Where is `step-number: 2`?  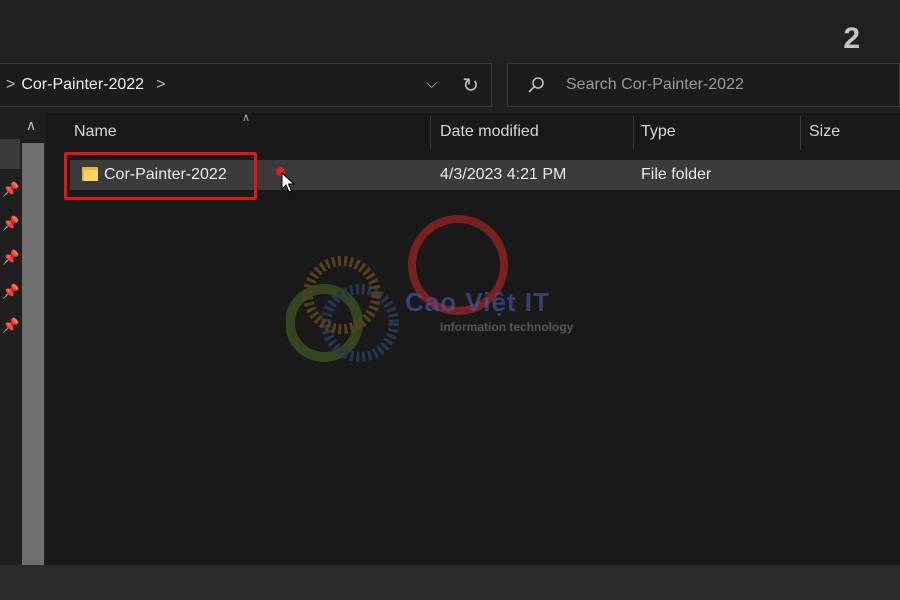
step-number: 2 is located at coordinates (851, 38).